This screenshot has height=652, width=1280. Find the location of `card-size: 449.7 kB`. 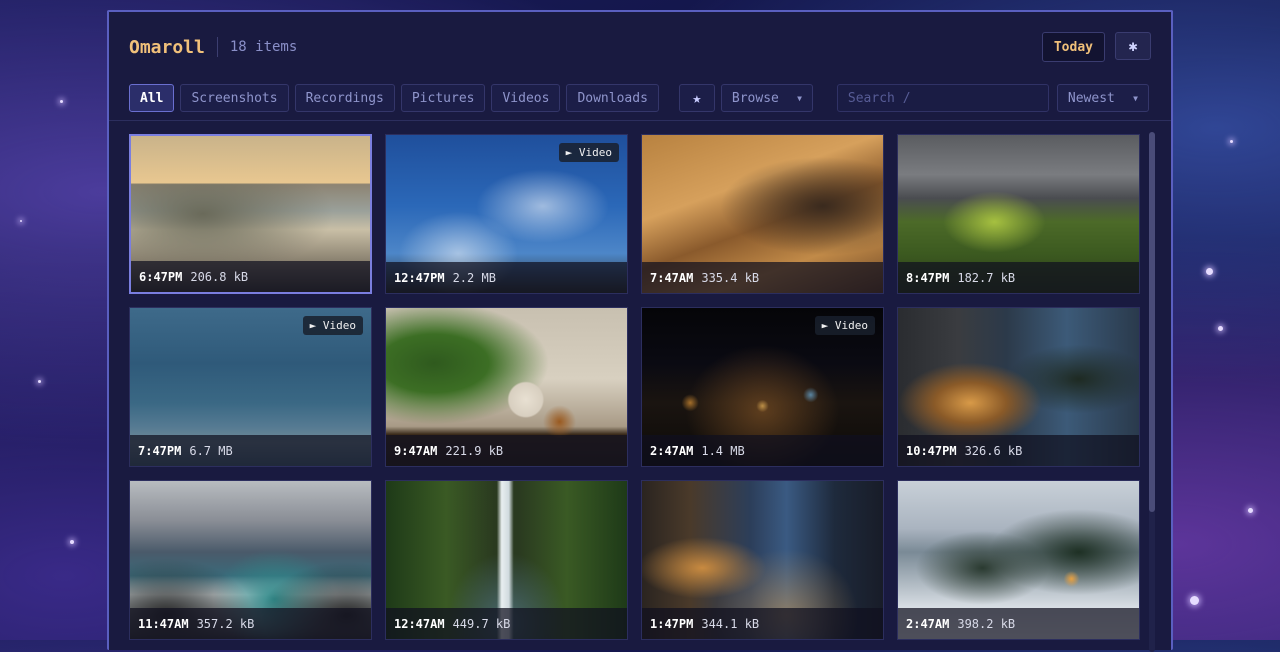

card-size: 449.7 kB is located at coordinates (481, 623).